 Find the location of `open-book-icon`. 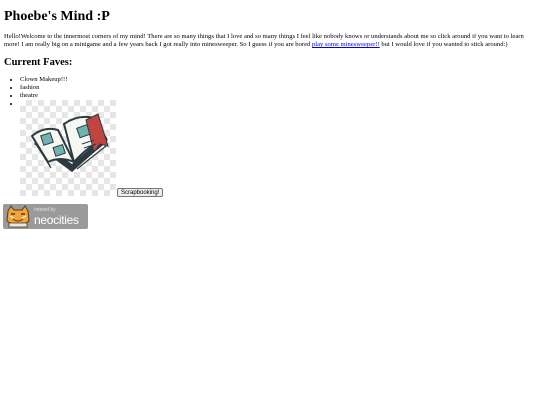

open-book-icon is located at coordinates (68, 148).